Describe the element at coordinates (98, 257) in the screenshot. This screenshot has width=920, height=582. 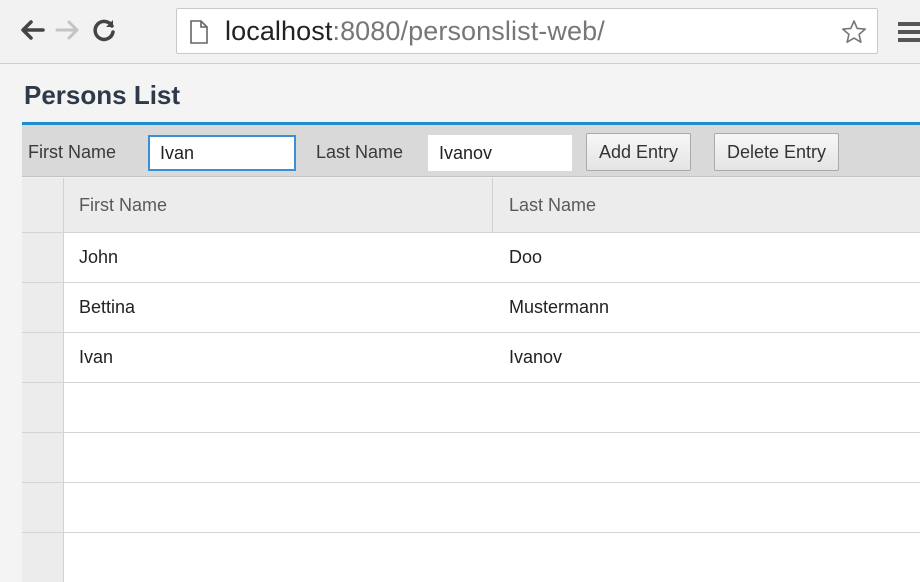
I see `cell-first-name: John` at that location.